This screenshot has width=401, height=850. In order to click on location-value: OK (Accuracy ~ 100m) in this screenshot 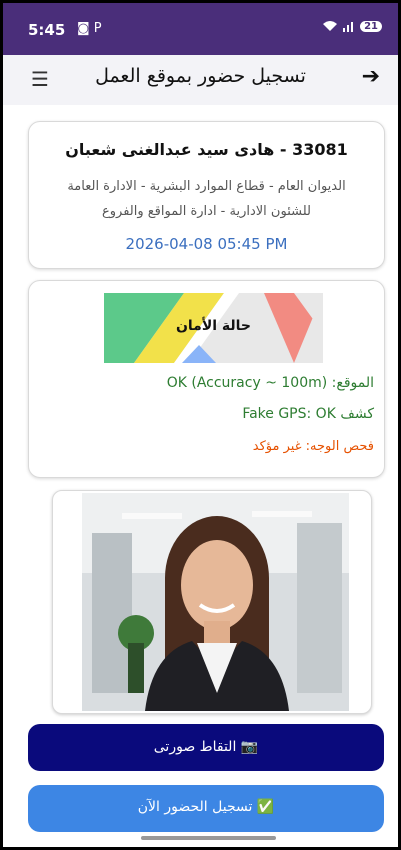, I will do `click(247, 383)`.